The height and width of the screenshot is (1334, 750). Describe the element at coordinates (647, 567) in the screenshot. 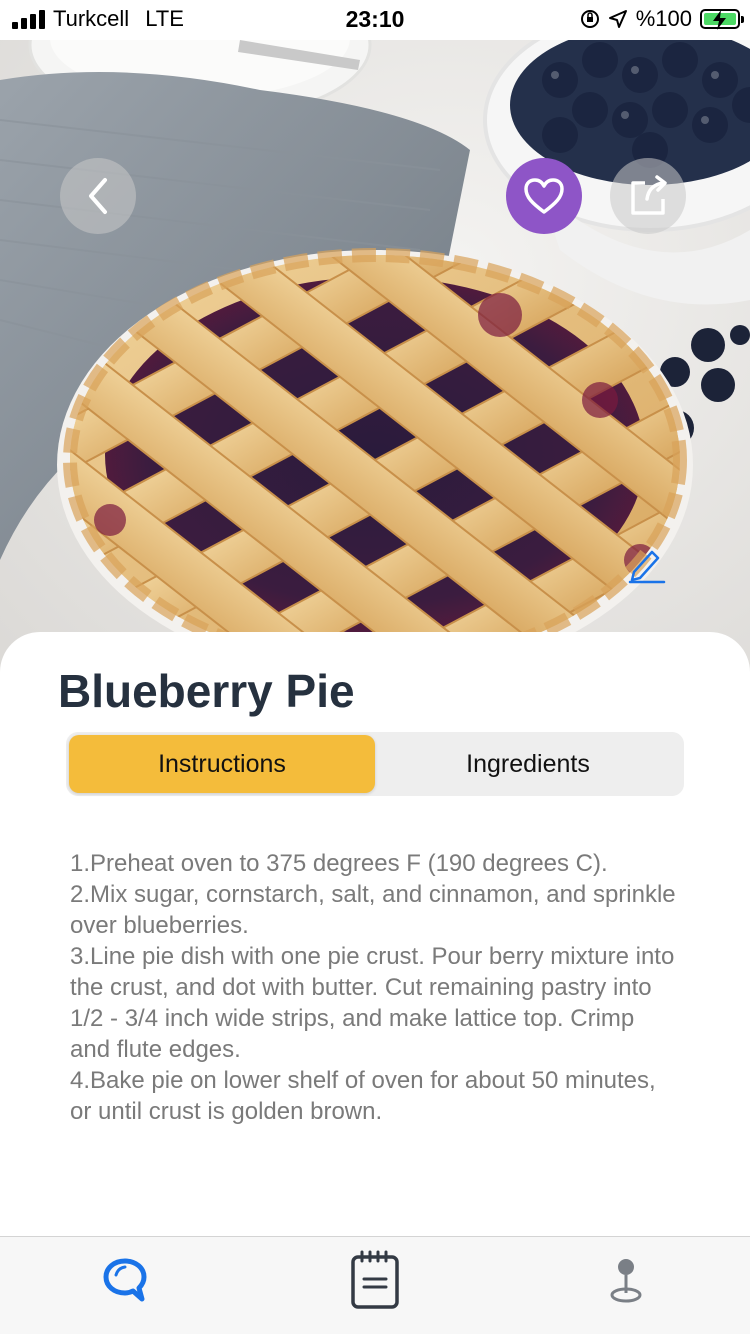

I see `edit-icon` at that location.